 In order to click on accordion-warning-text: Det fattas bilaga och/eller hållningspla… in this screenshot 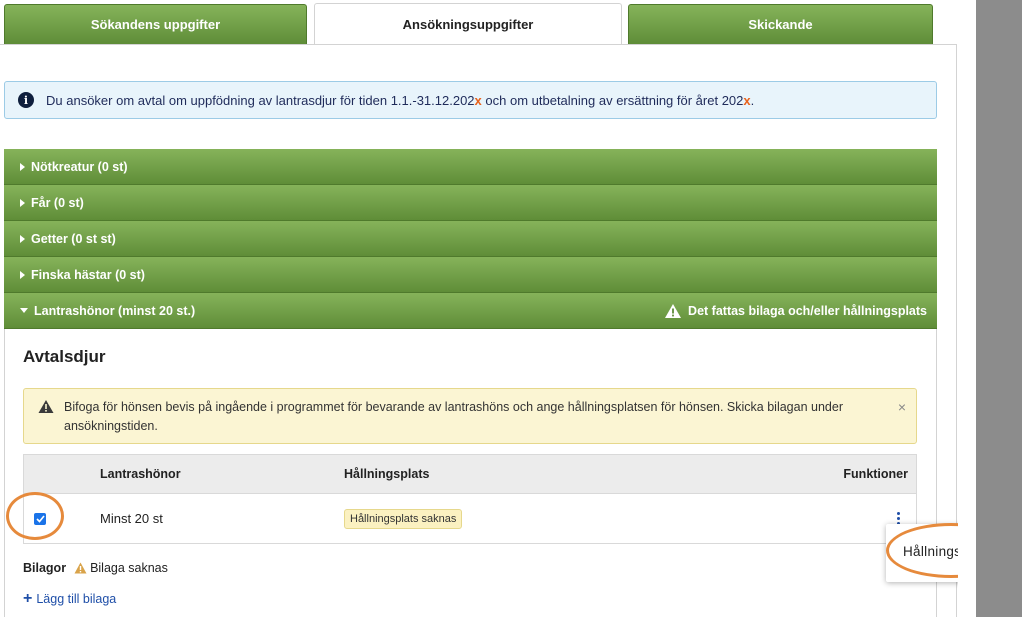, I will do `click(807, 310)`.